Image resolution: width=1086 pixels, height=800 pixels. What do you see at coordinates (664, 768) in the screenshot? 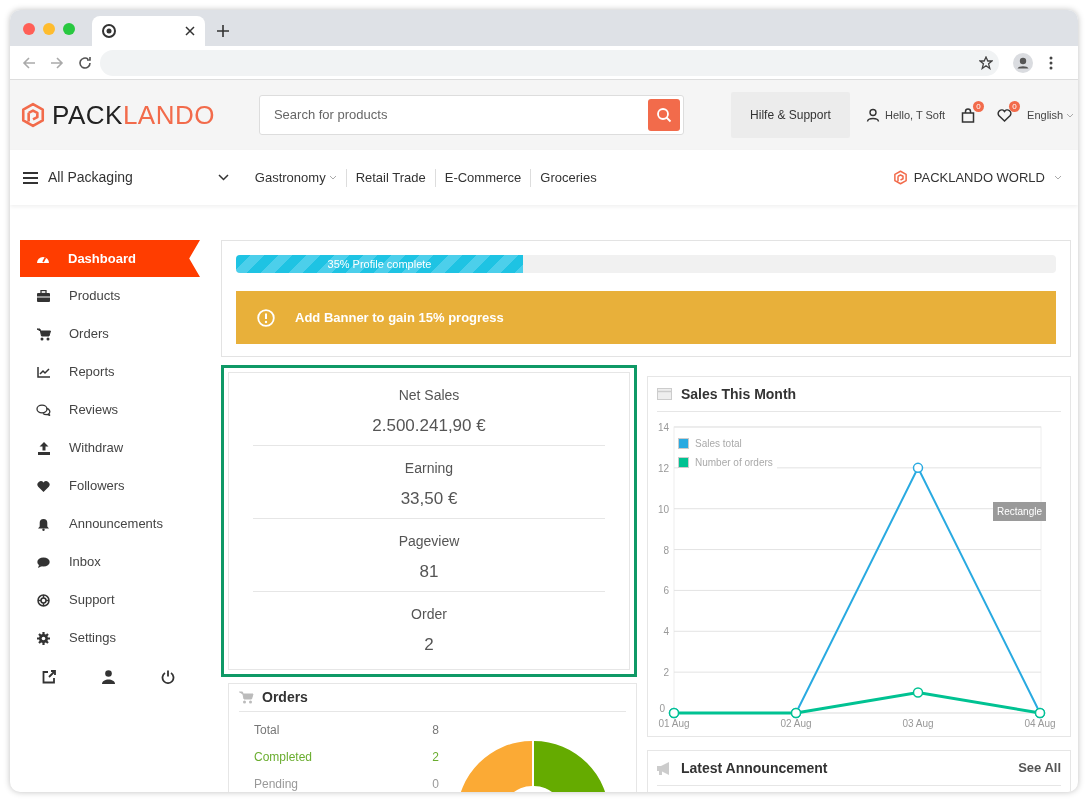
I see `megaphone-icon` at bounding box center [664, 768].